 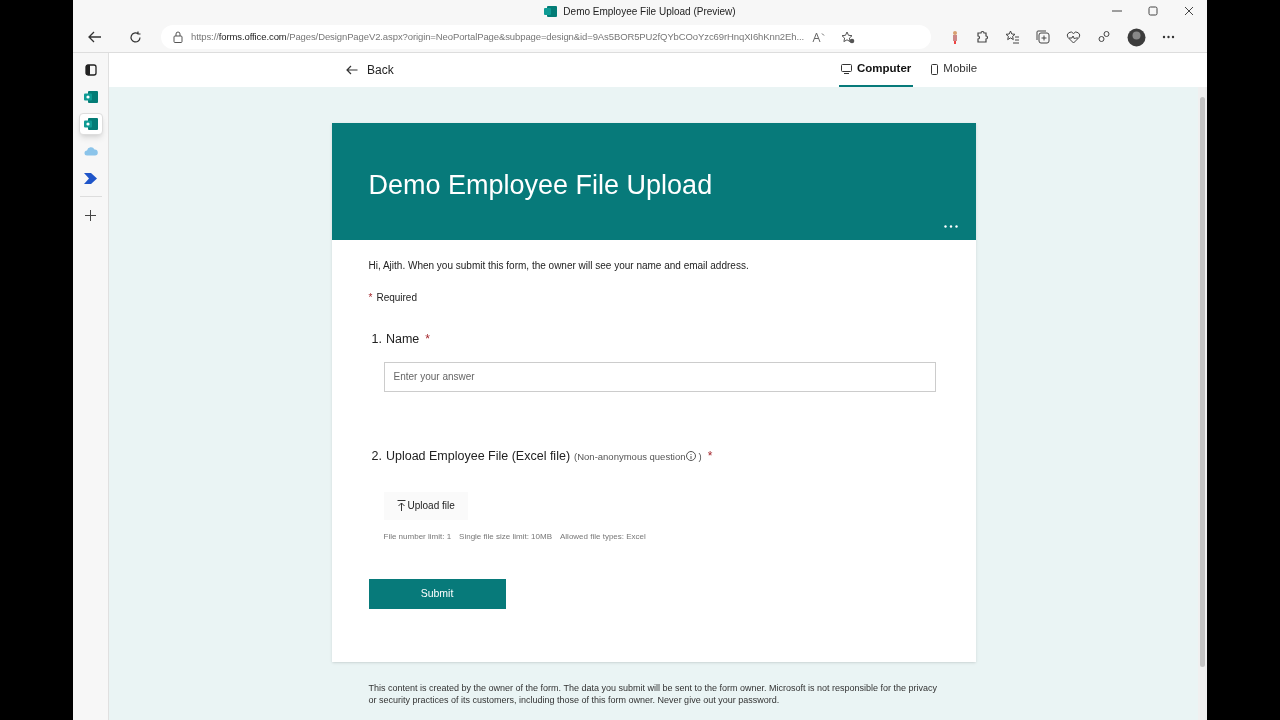 What do you see at coordinates (630, 456) in the screenshot?
I see `question-note: (Non-anonymous question` at bounding box center [630, 456].